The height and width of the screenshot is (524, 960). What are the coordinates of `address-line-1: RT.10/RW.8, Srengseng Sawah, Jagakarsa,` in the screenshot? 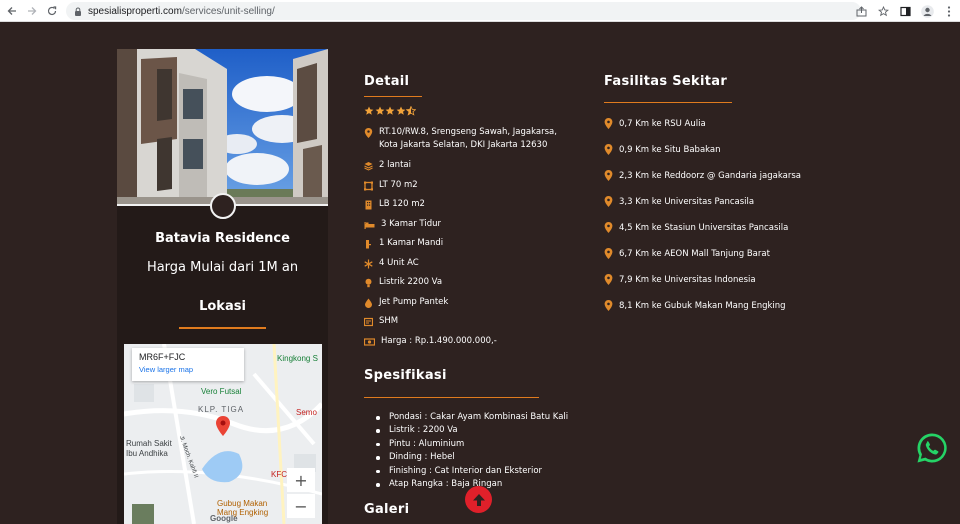 It's located at (468, 132).